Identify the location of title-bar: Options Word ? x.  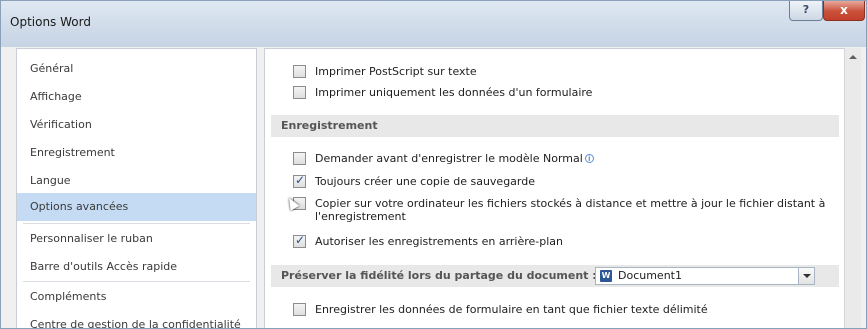
(433, 24).